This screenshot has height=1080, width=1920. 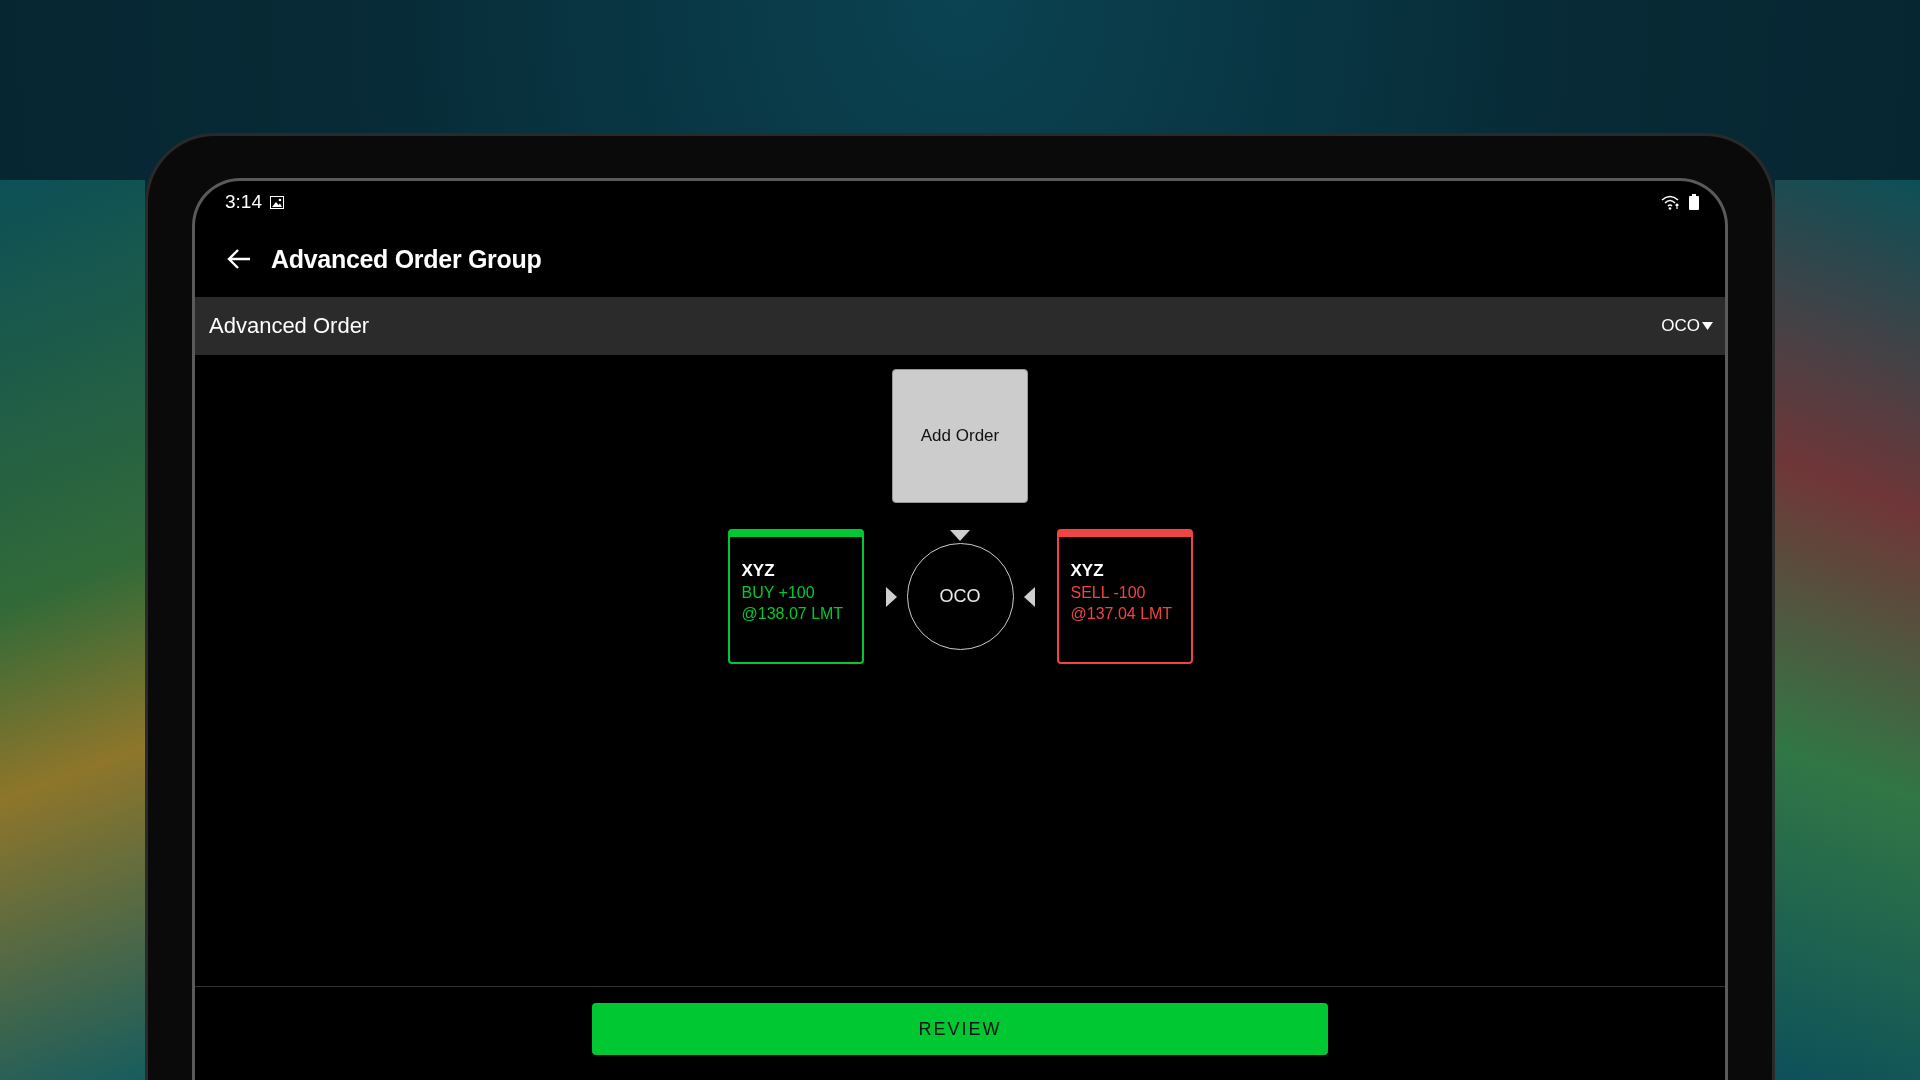 I want to click on battery-icon, so click(x=1694, y=202).